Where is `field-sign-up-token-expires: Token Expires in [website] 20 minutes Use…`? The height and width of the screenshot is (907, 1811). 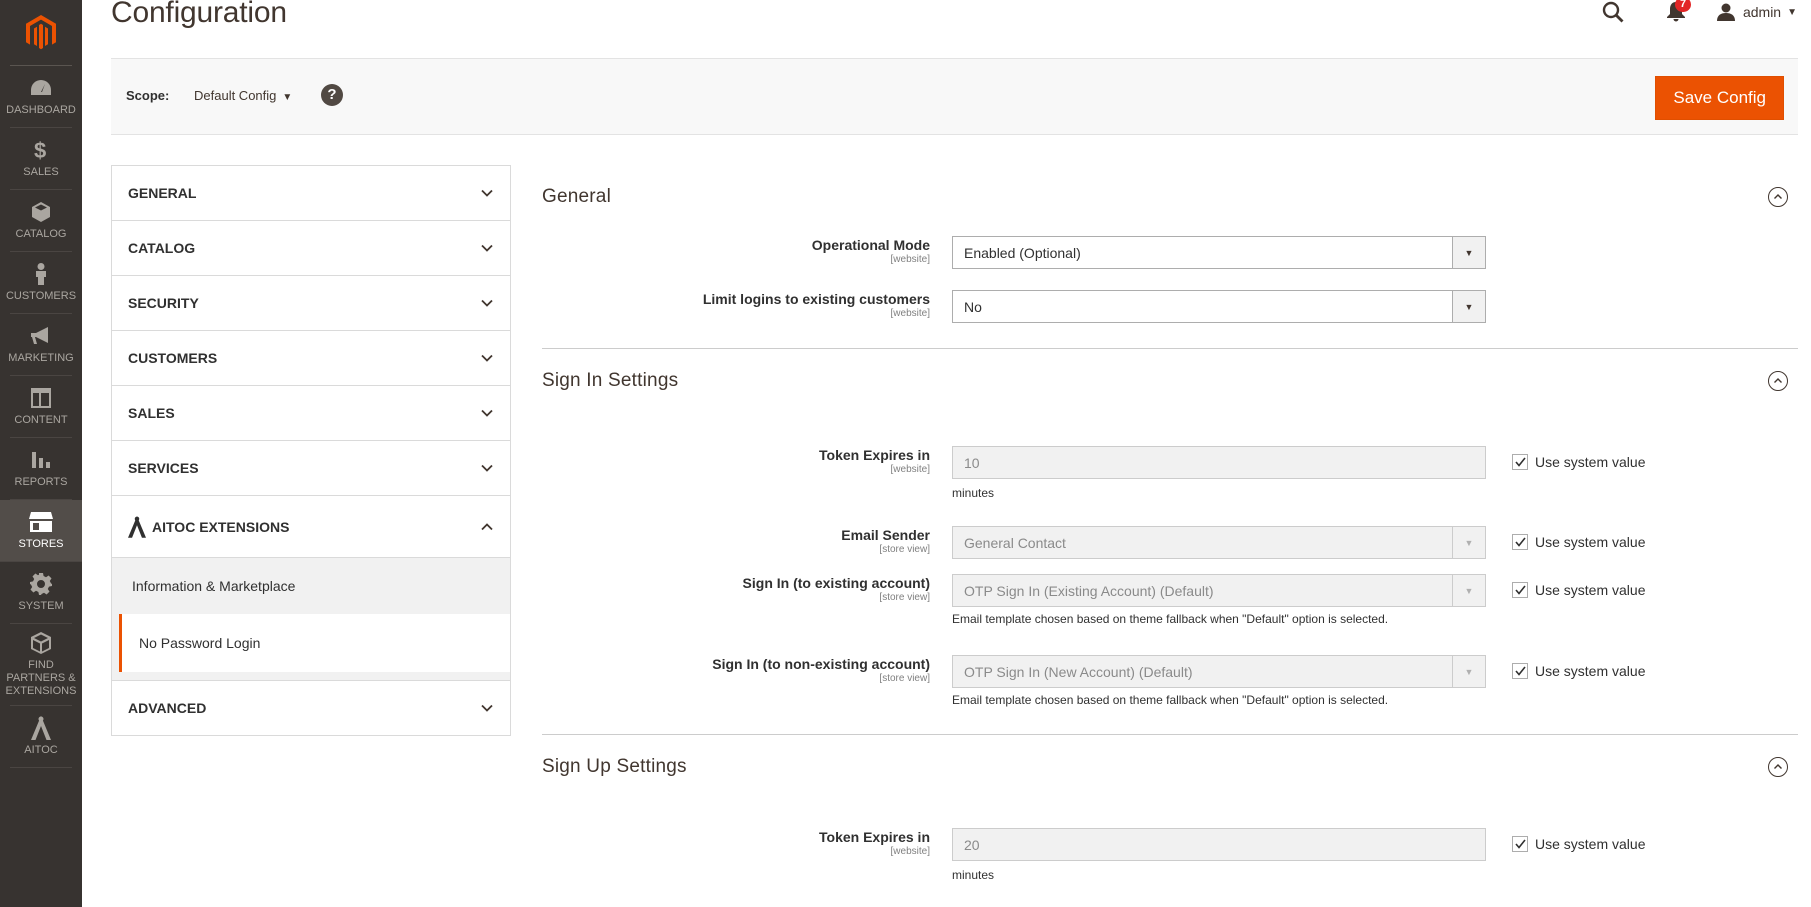
field-sign-up-token-expires: Token Expires in [website] 20 minutes Use… is located at coordinates (1170, 861).